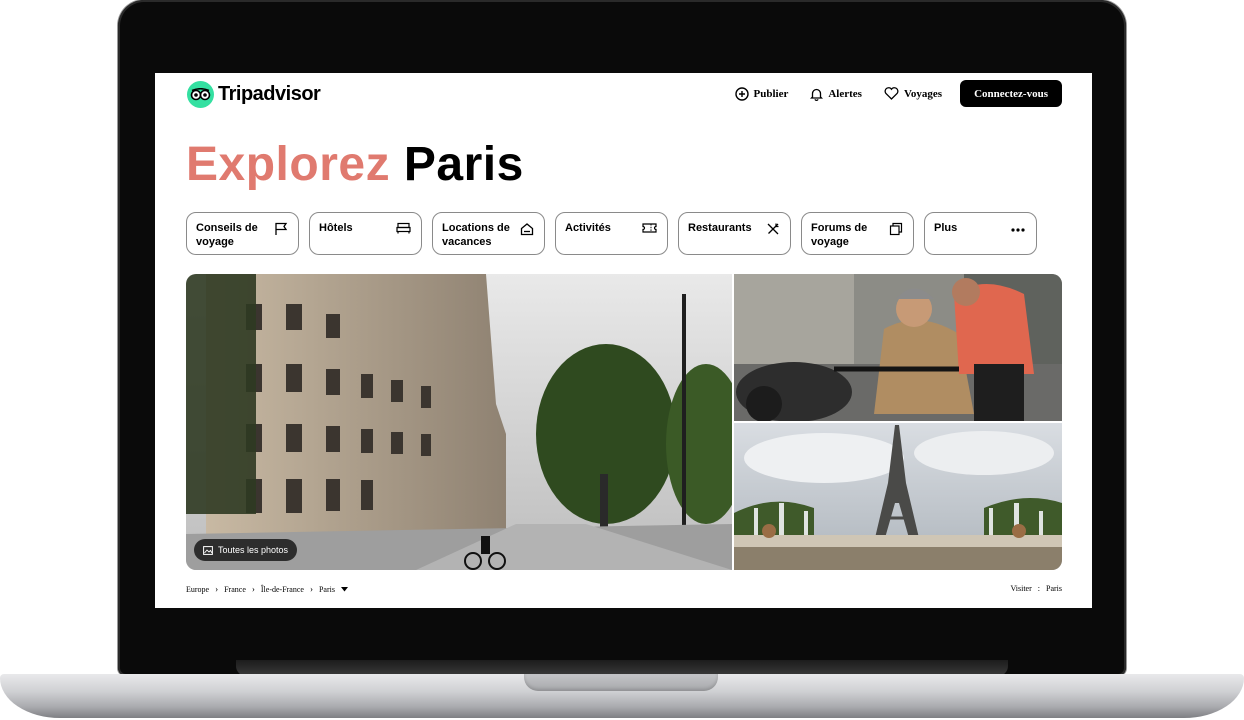  What do you see at coordinates (527, 229) in the screenshot?
I see `house-icon` at bounding box center [527, 229].